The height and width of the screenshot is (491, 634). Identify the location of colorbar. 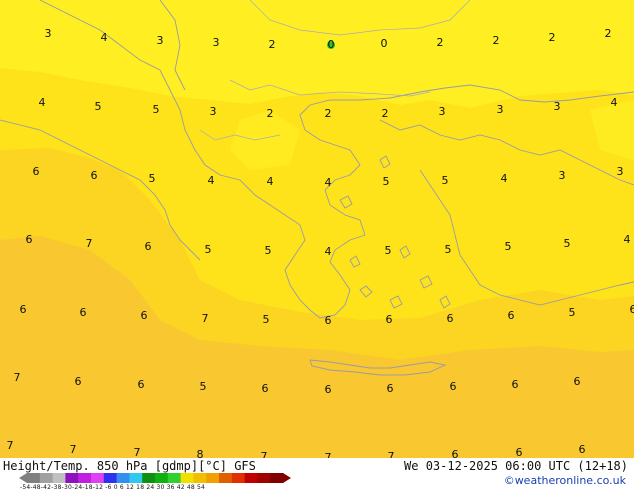
(155, 478).